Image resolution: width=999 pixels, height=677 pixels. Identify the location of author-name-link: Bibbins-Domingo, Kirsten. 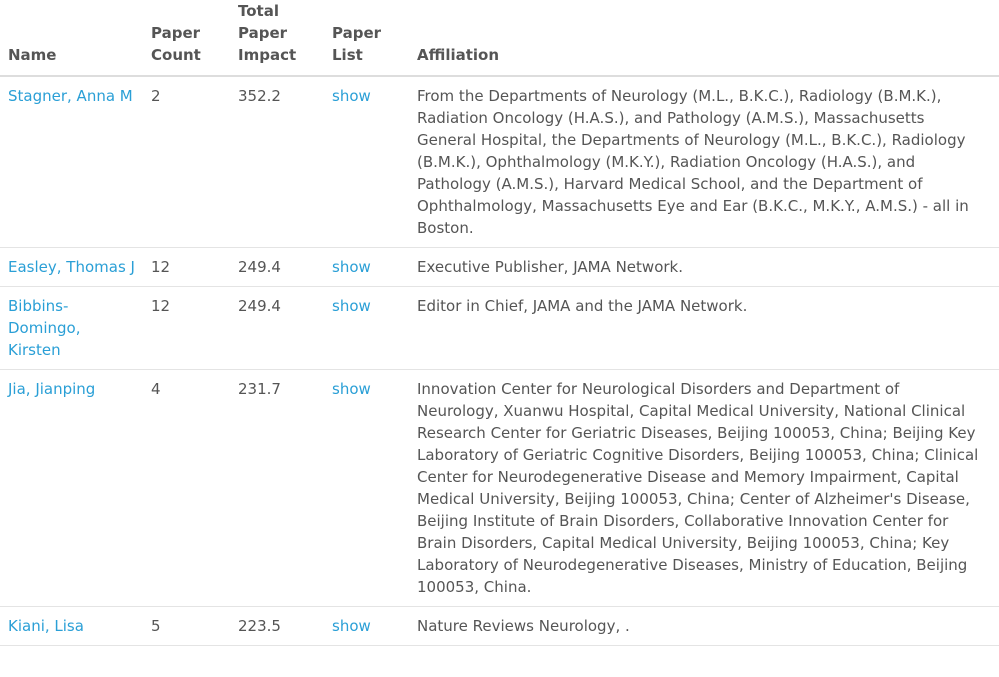
(44, 328).